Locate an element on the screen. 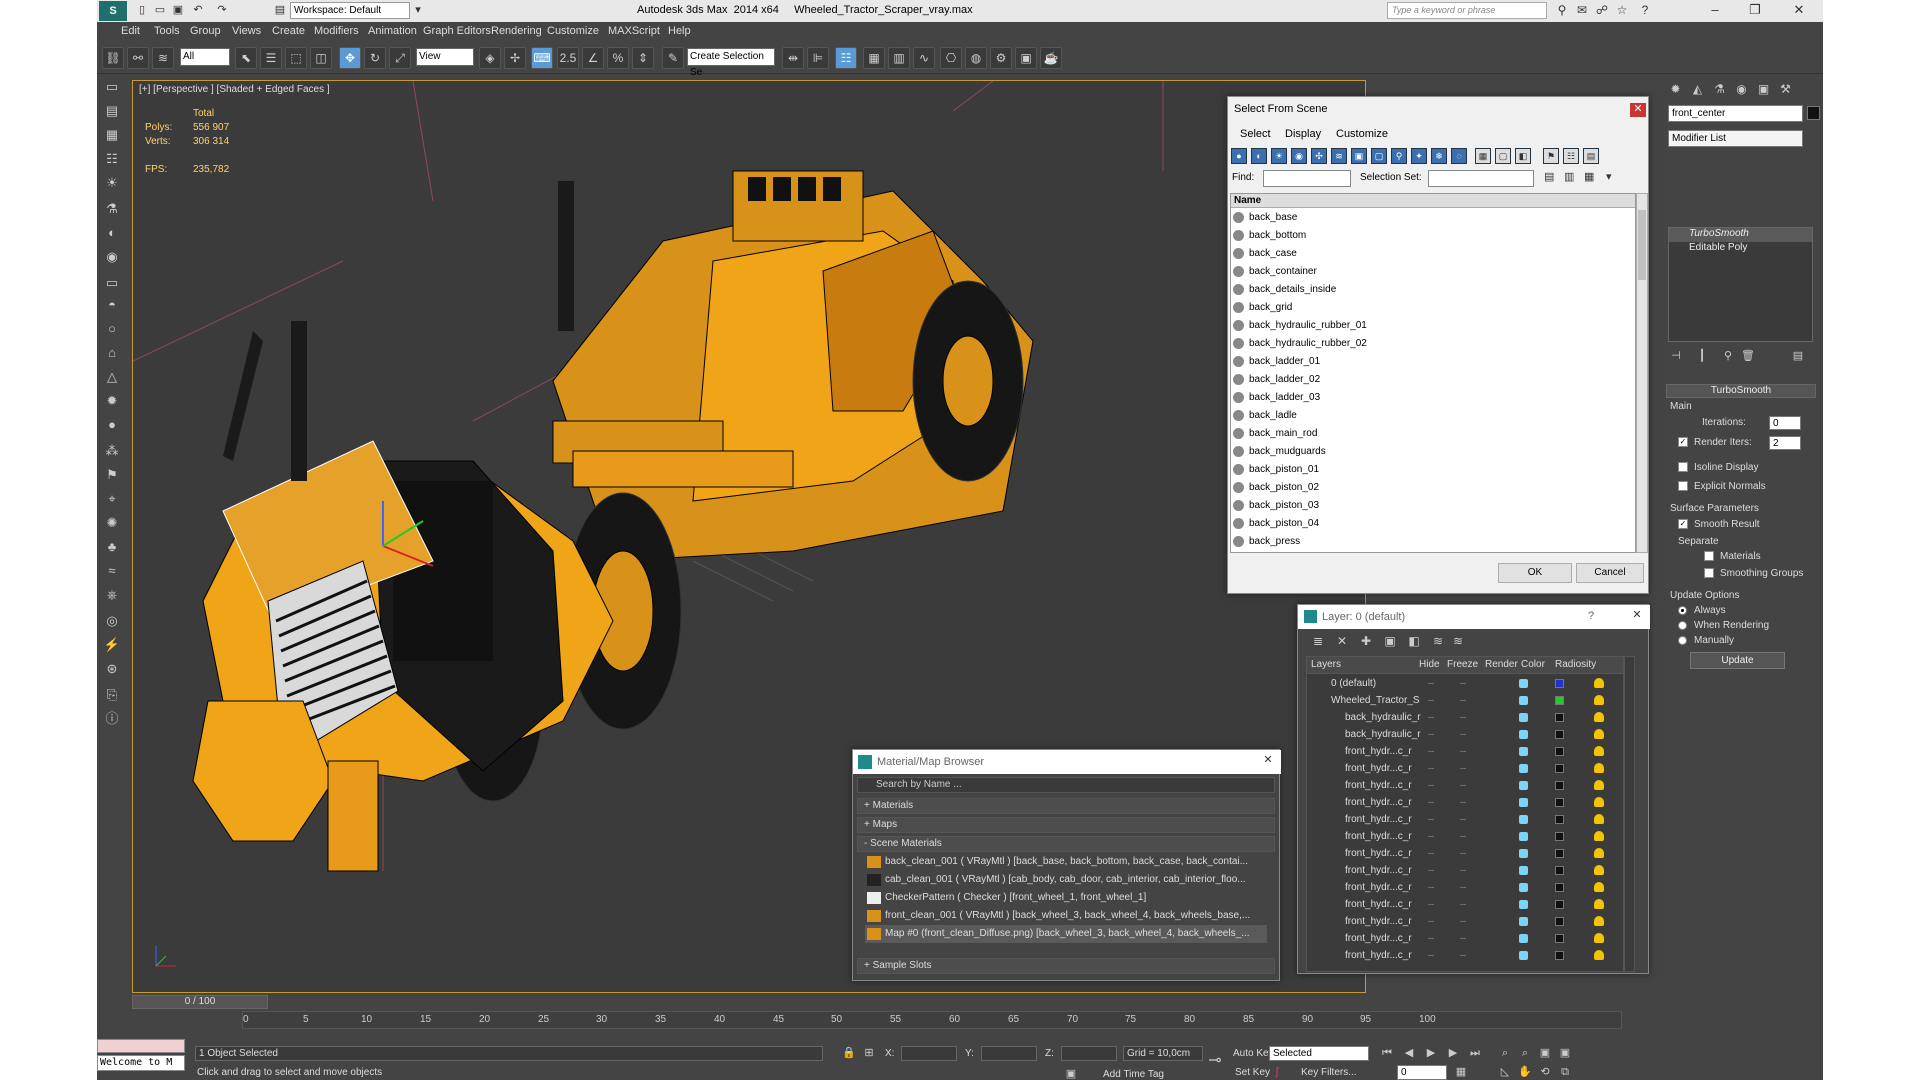 This screenshot has height=1080, width=1920. object-list-scrollbar is located at coordinates (1642, 373).